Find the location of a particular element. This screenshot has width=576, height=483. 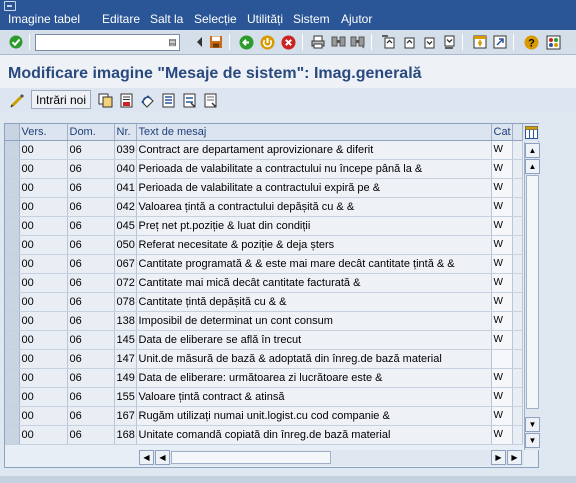

cell-nr: 149 is located at coordinates (125, 378).